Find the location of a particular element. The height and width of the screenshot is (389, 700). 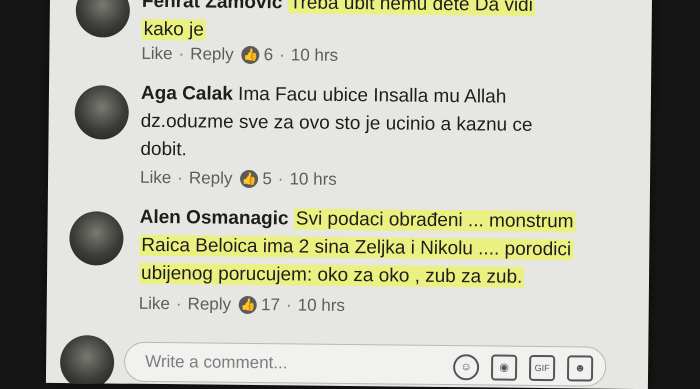

comment-actions: Like · Reply 👍 6 · 10 hrs is located at coordinates (240, 54).